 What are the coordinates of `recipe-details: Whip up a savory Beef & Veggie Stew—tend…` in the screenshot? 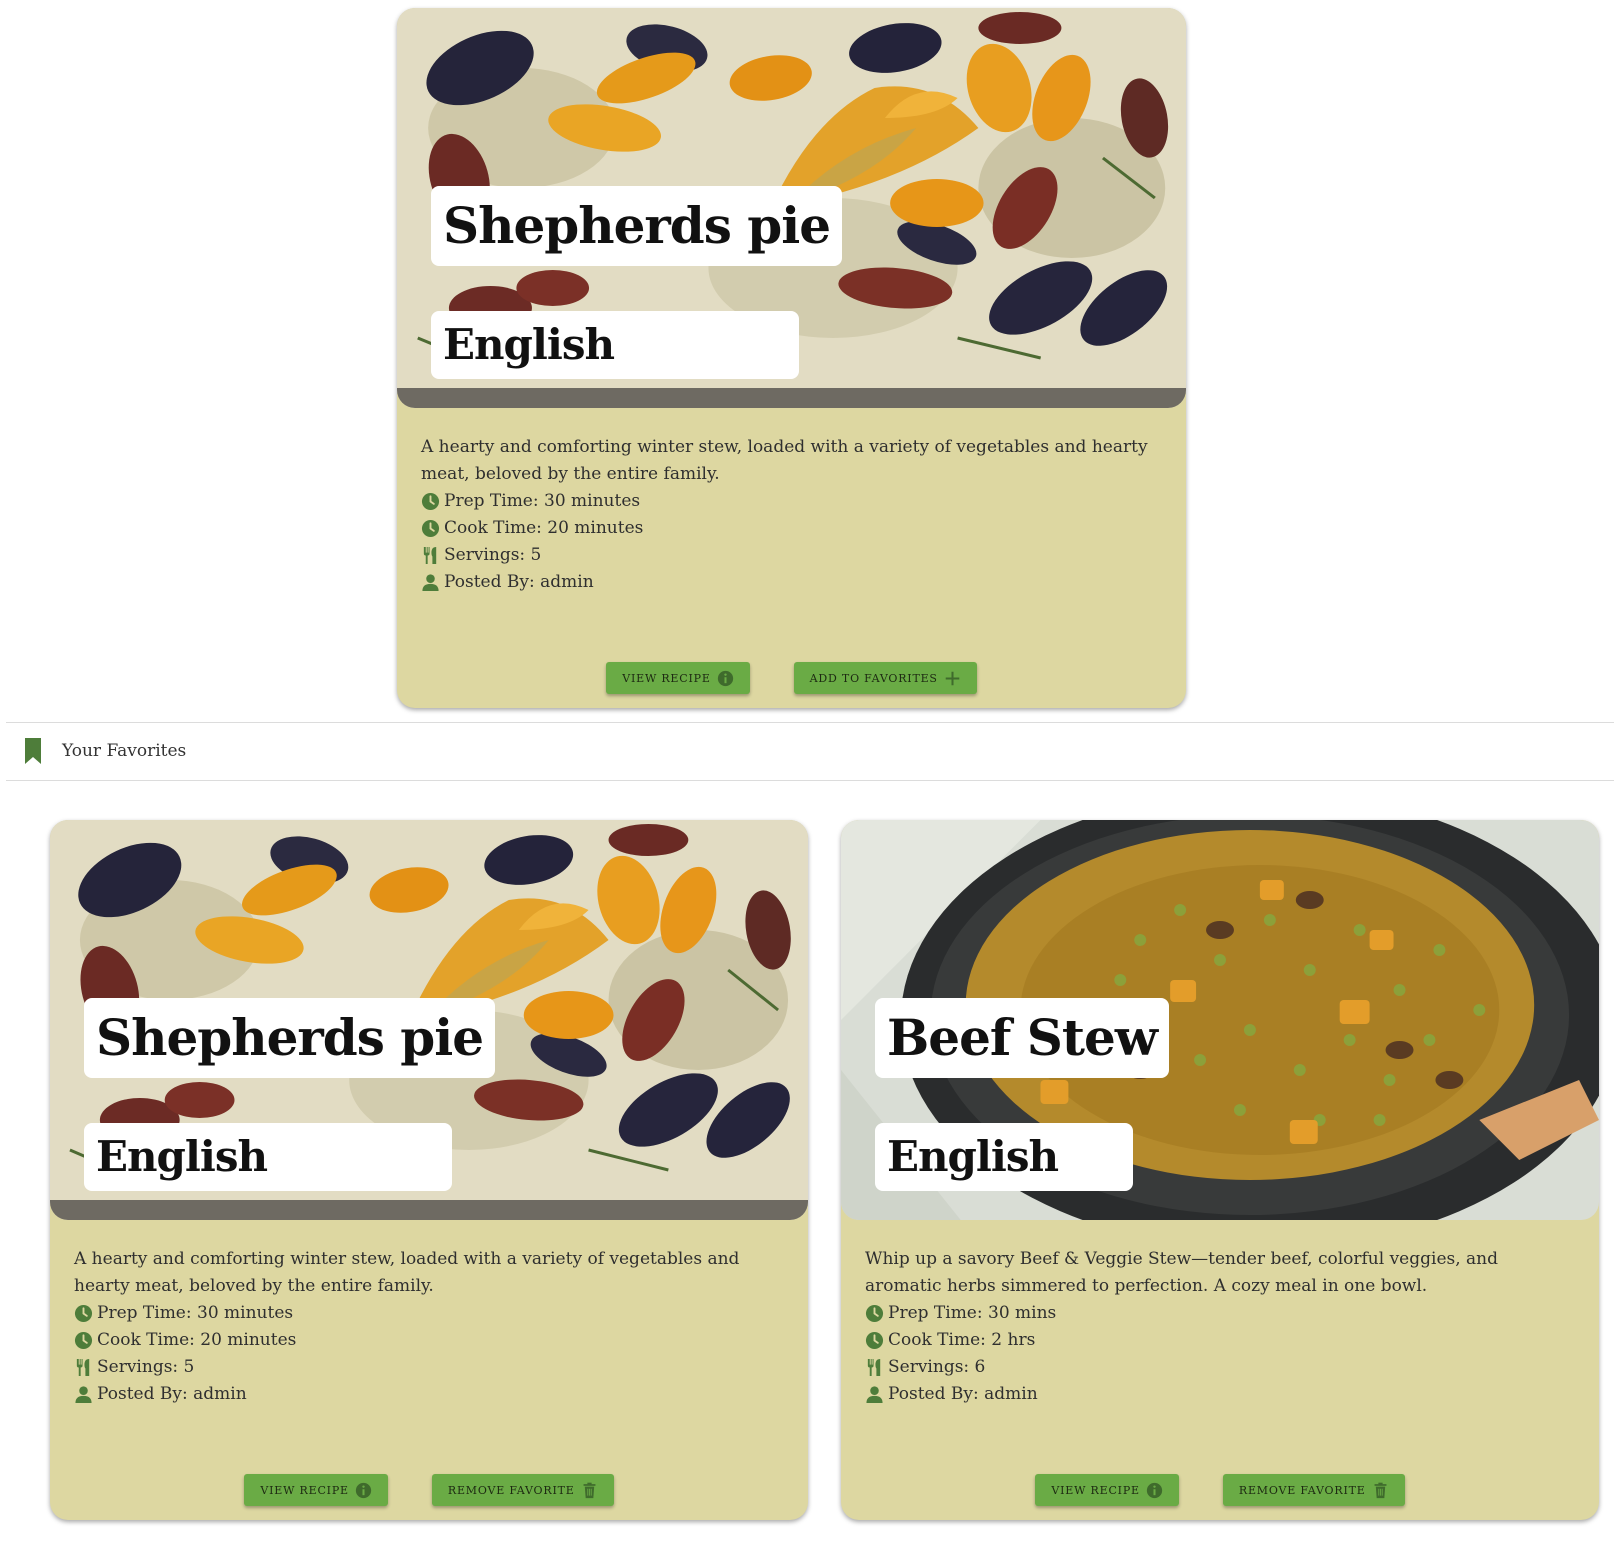 It's located at (1220, 1327).